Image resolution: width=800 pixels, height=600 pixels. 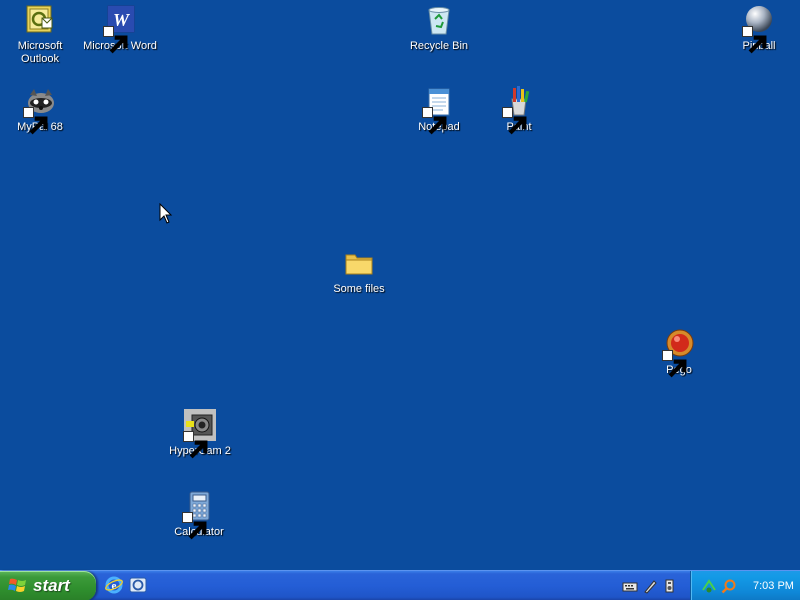 What do you see at coordinates (359, 263) in the screenshot?
I see `folder-icon` at bounding box center [359, 263].